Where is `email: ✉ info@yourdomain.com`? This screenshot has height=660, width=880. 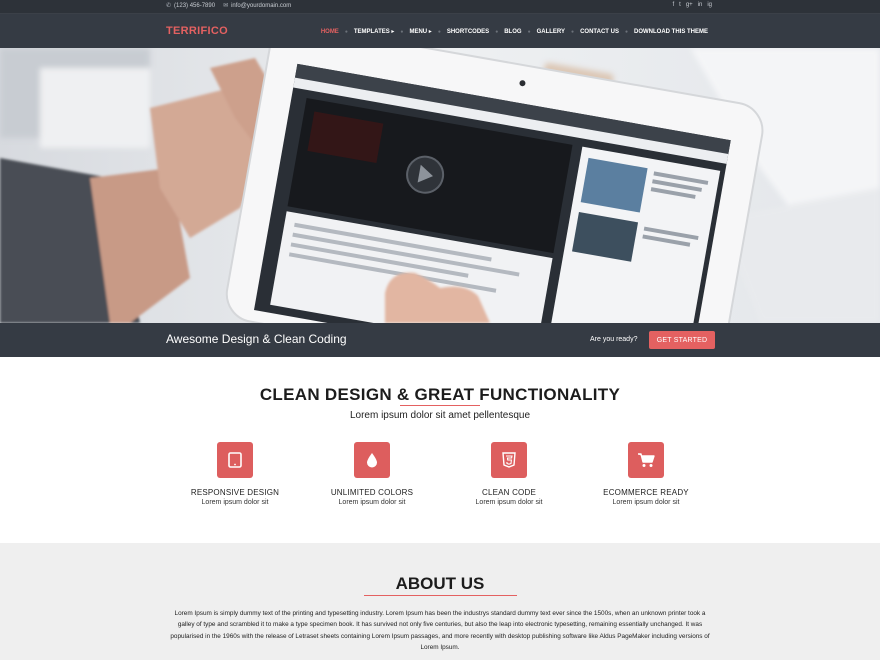
email: ✉ info@yourdomain.com is located at coordinates (257, 5).